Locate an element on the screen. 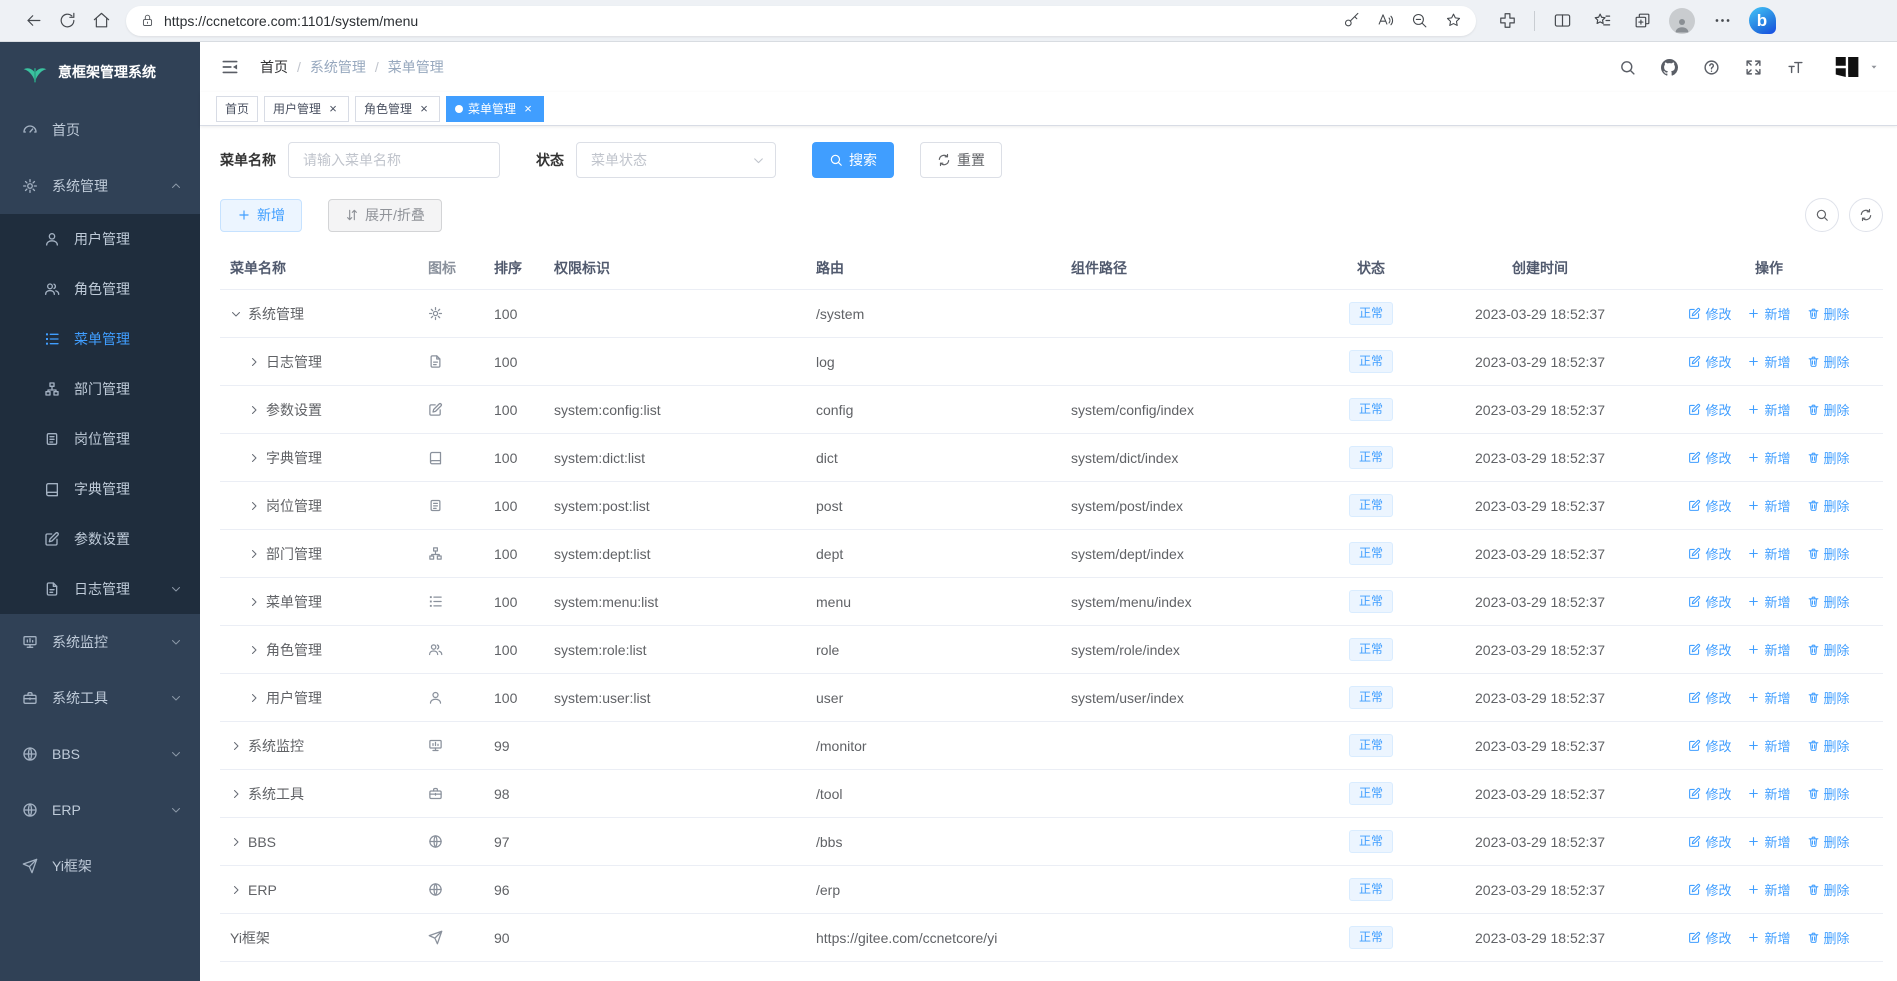 Image resolution: width=1897 pixels, height=981 pixels. reload-icon is located at coordinates (67, 21).